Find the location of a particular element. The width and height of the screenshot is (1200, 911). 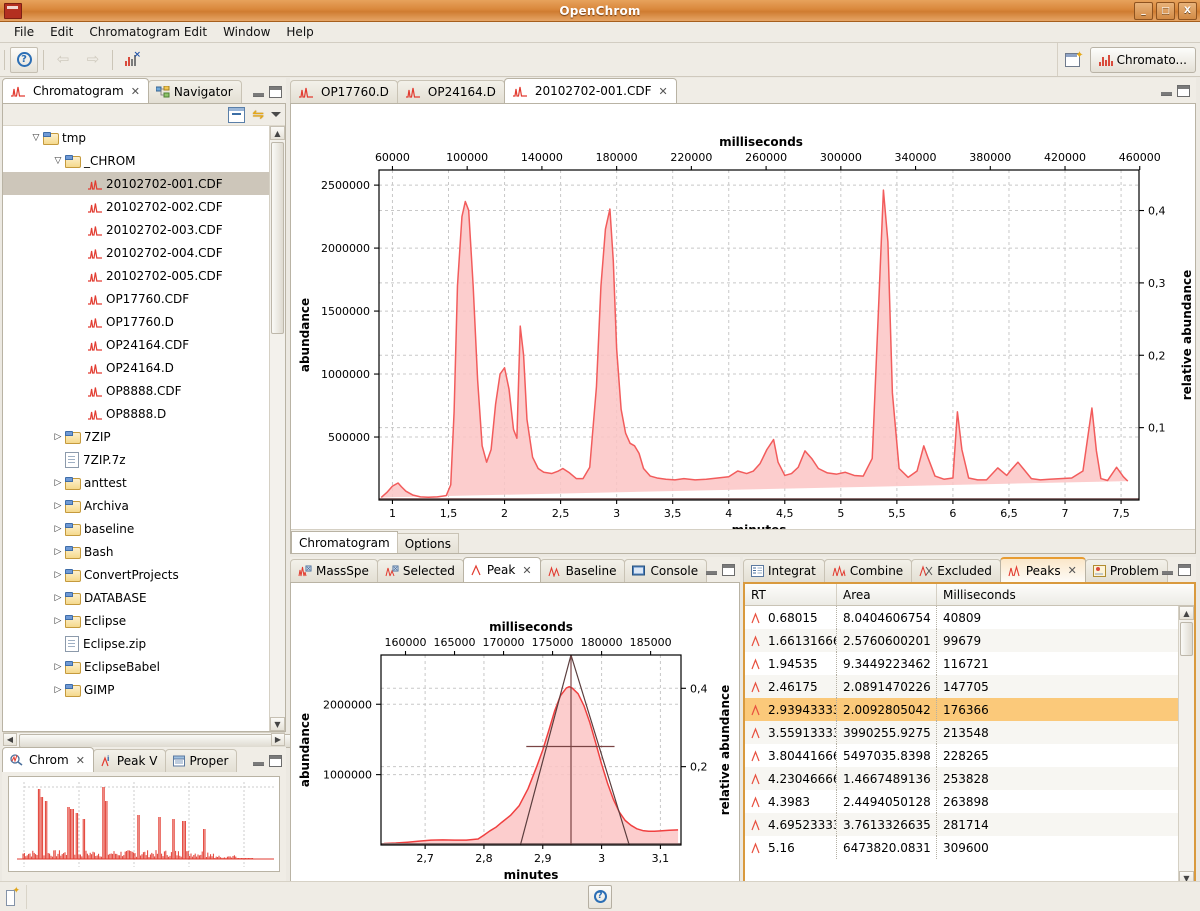

collapse-all-icon is located at coordinates (237, 114).